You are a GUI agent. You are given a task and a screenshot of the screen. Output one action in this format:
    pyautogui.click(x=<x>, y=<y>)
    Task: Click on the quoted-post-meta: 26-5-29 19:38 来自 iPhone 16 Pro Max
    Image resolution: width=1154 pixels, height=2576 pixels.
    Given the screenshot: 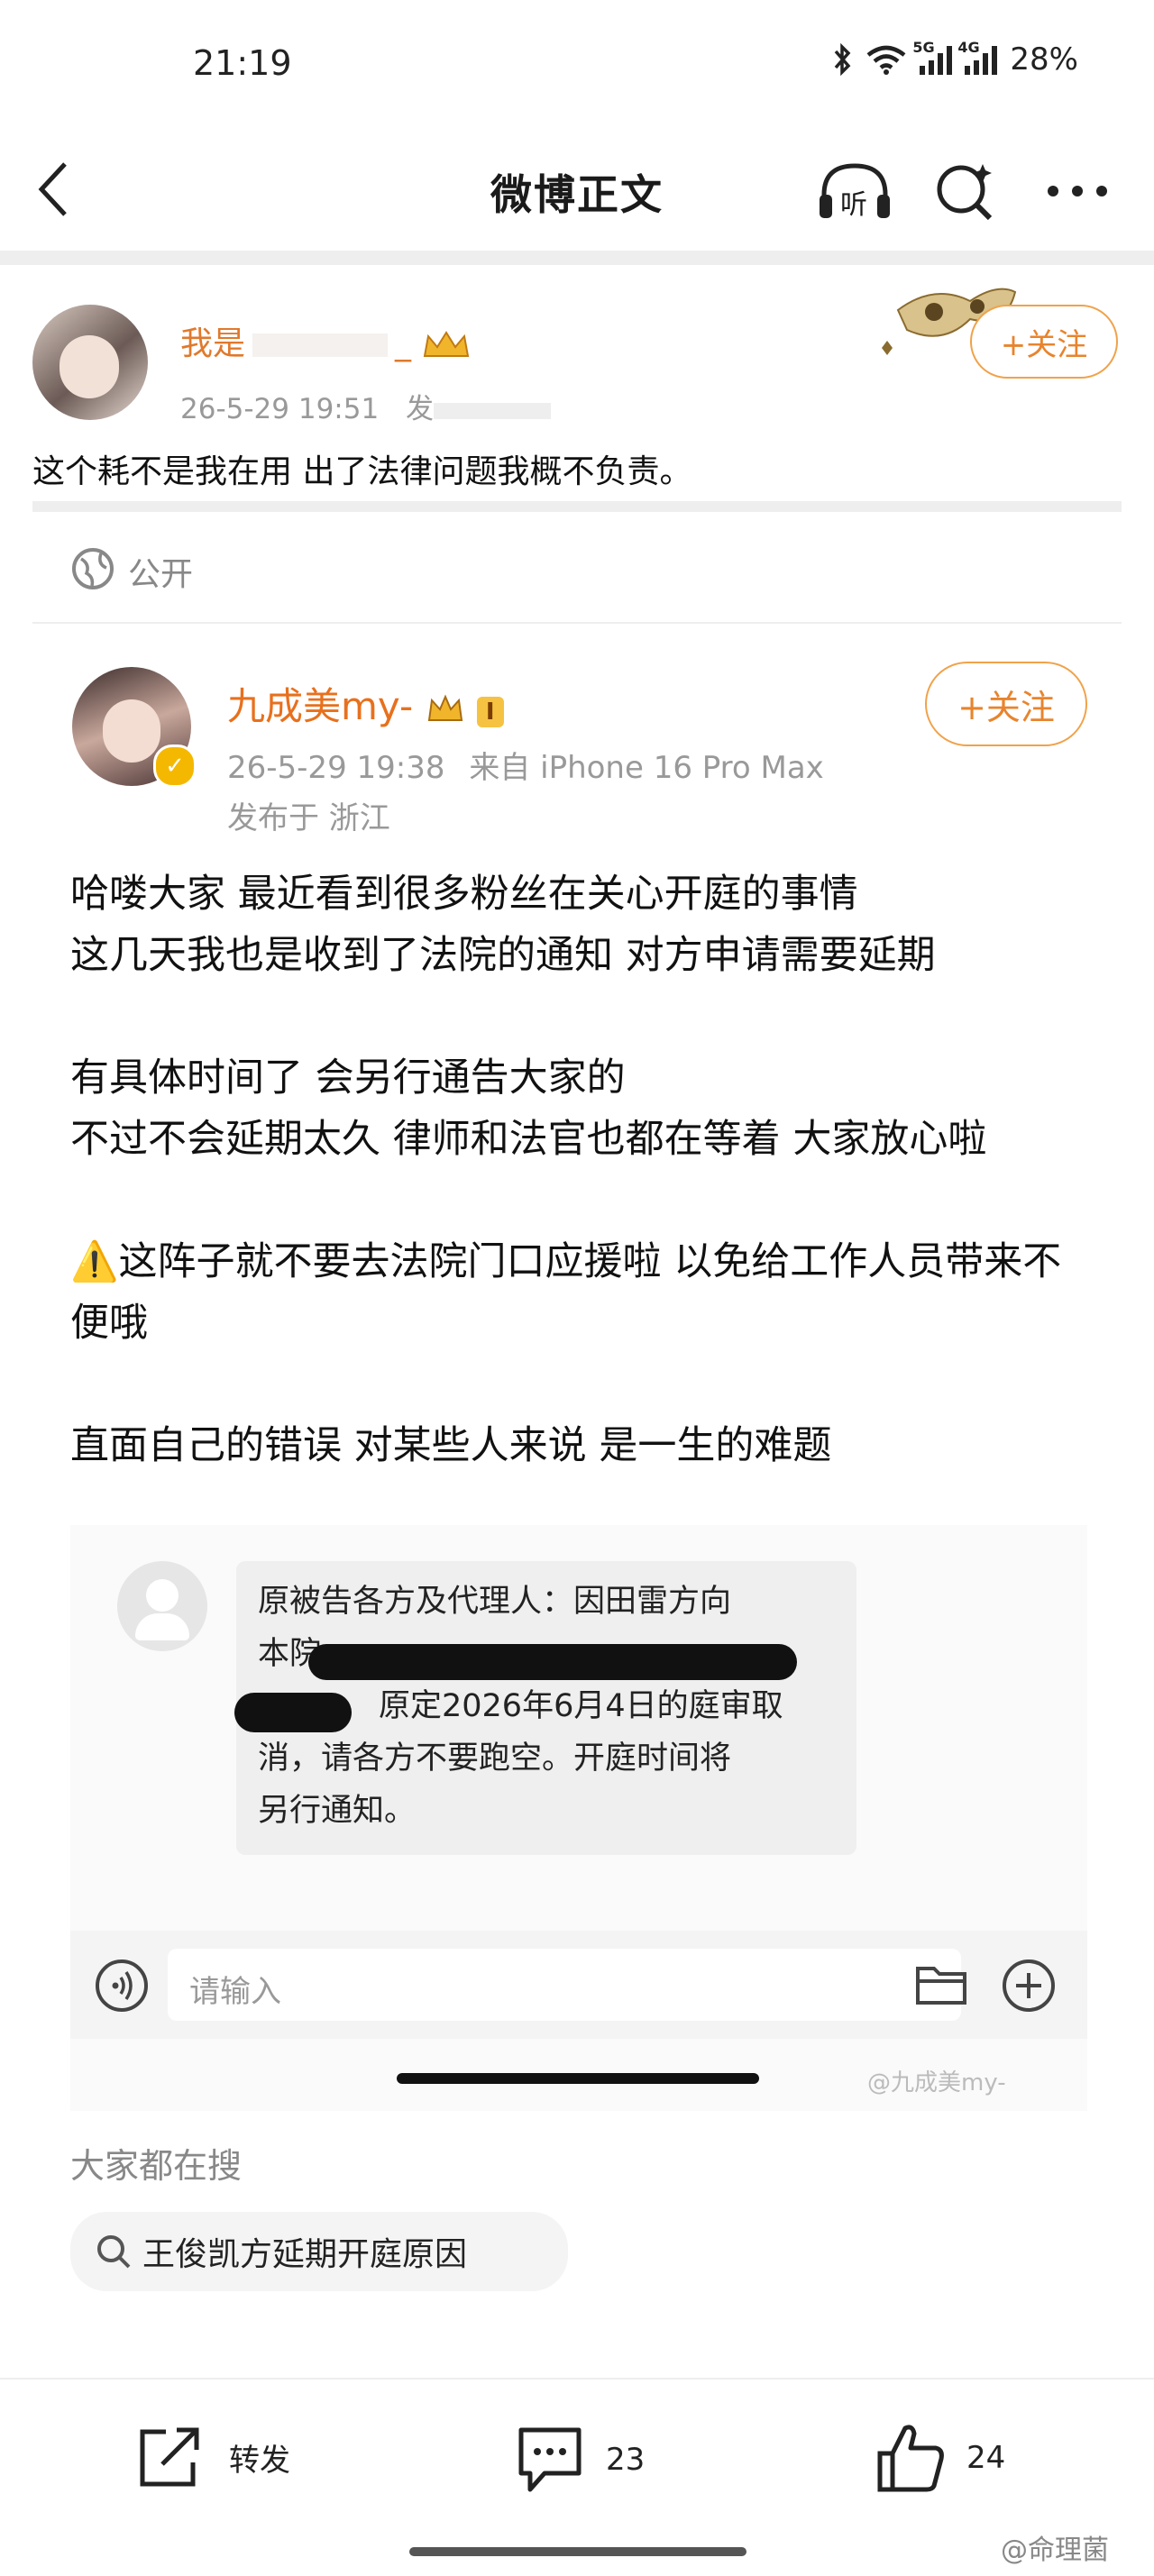 What is the action you would take?
    pyautogui.click(x=525, y=765)
    